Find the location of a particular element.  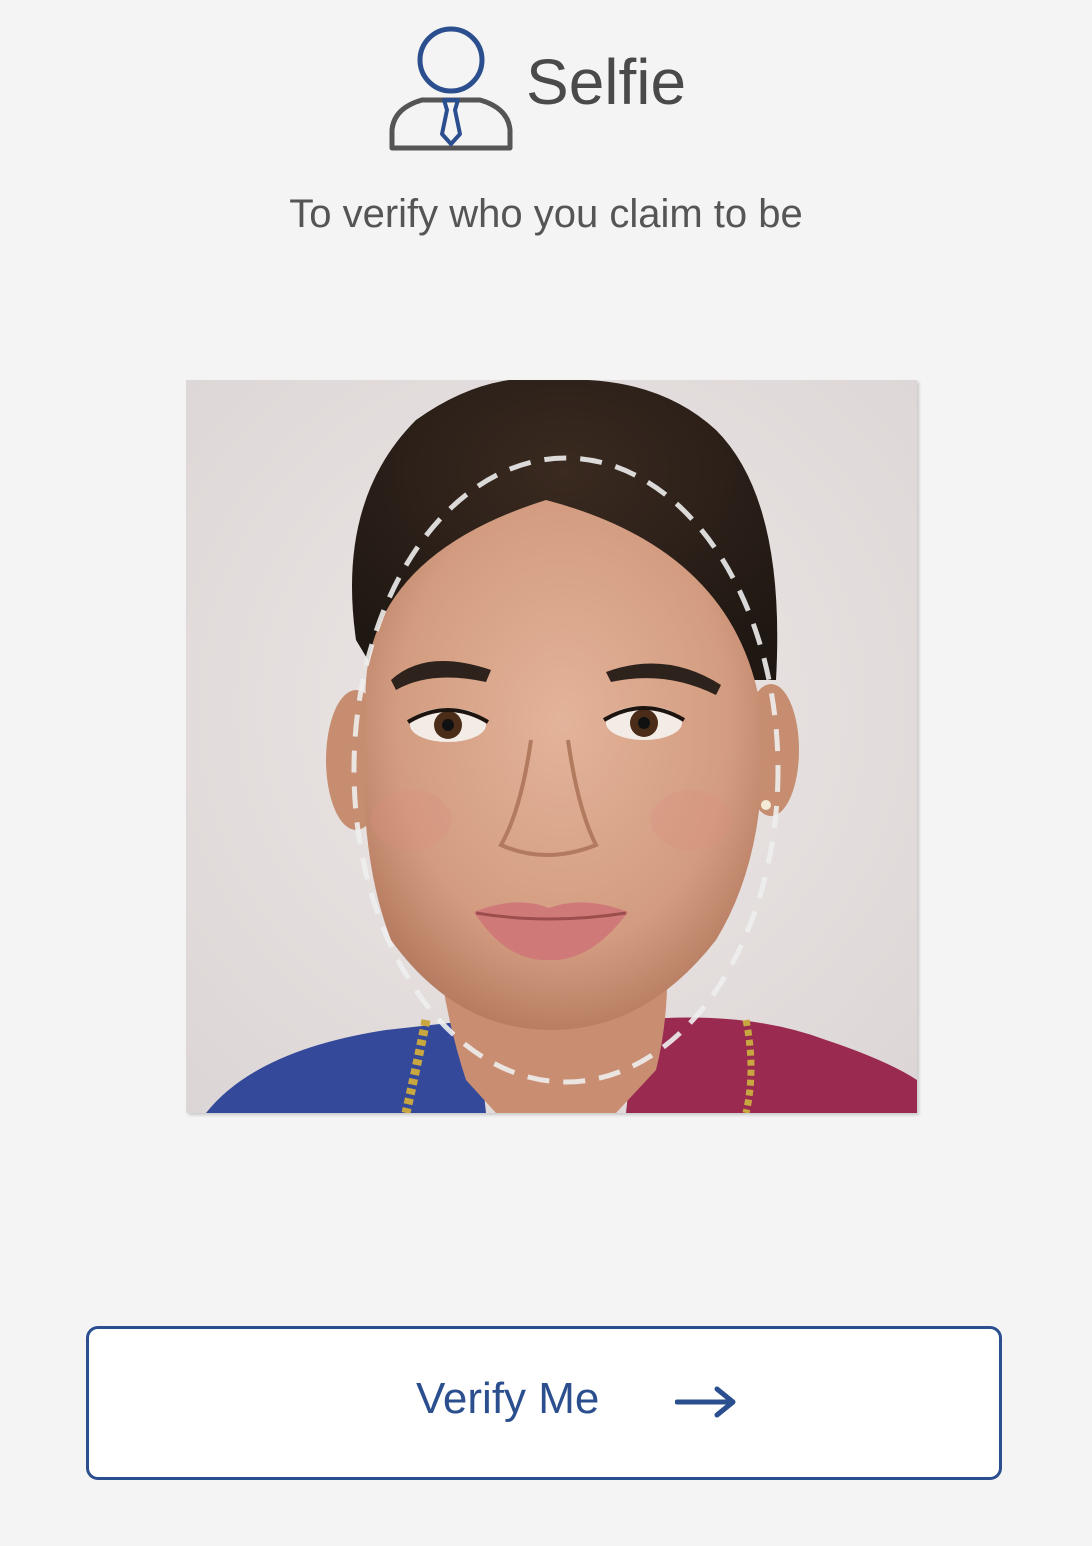

header: Selfie is located at coordinates (546, 90).